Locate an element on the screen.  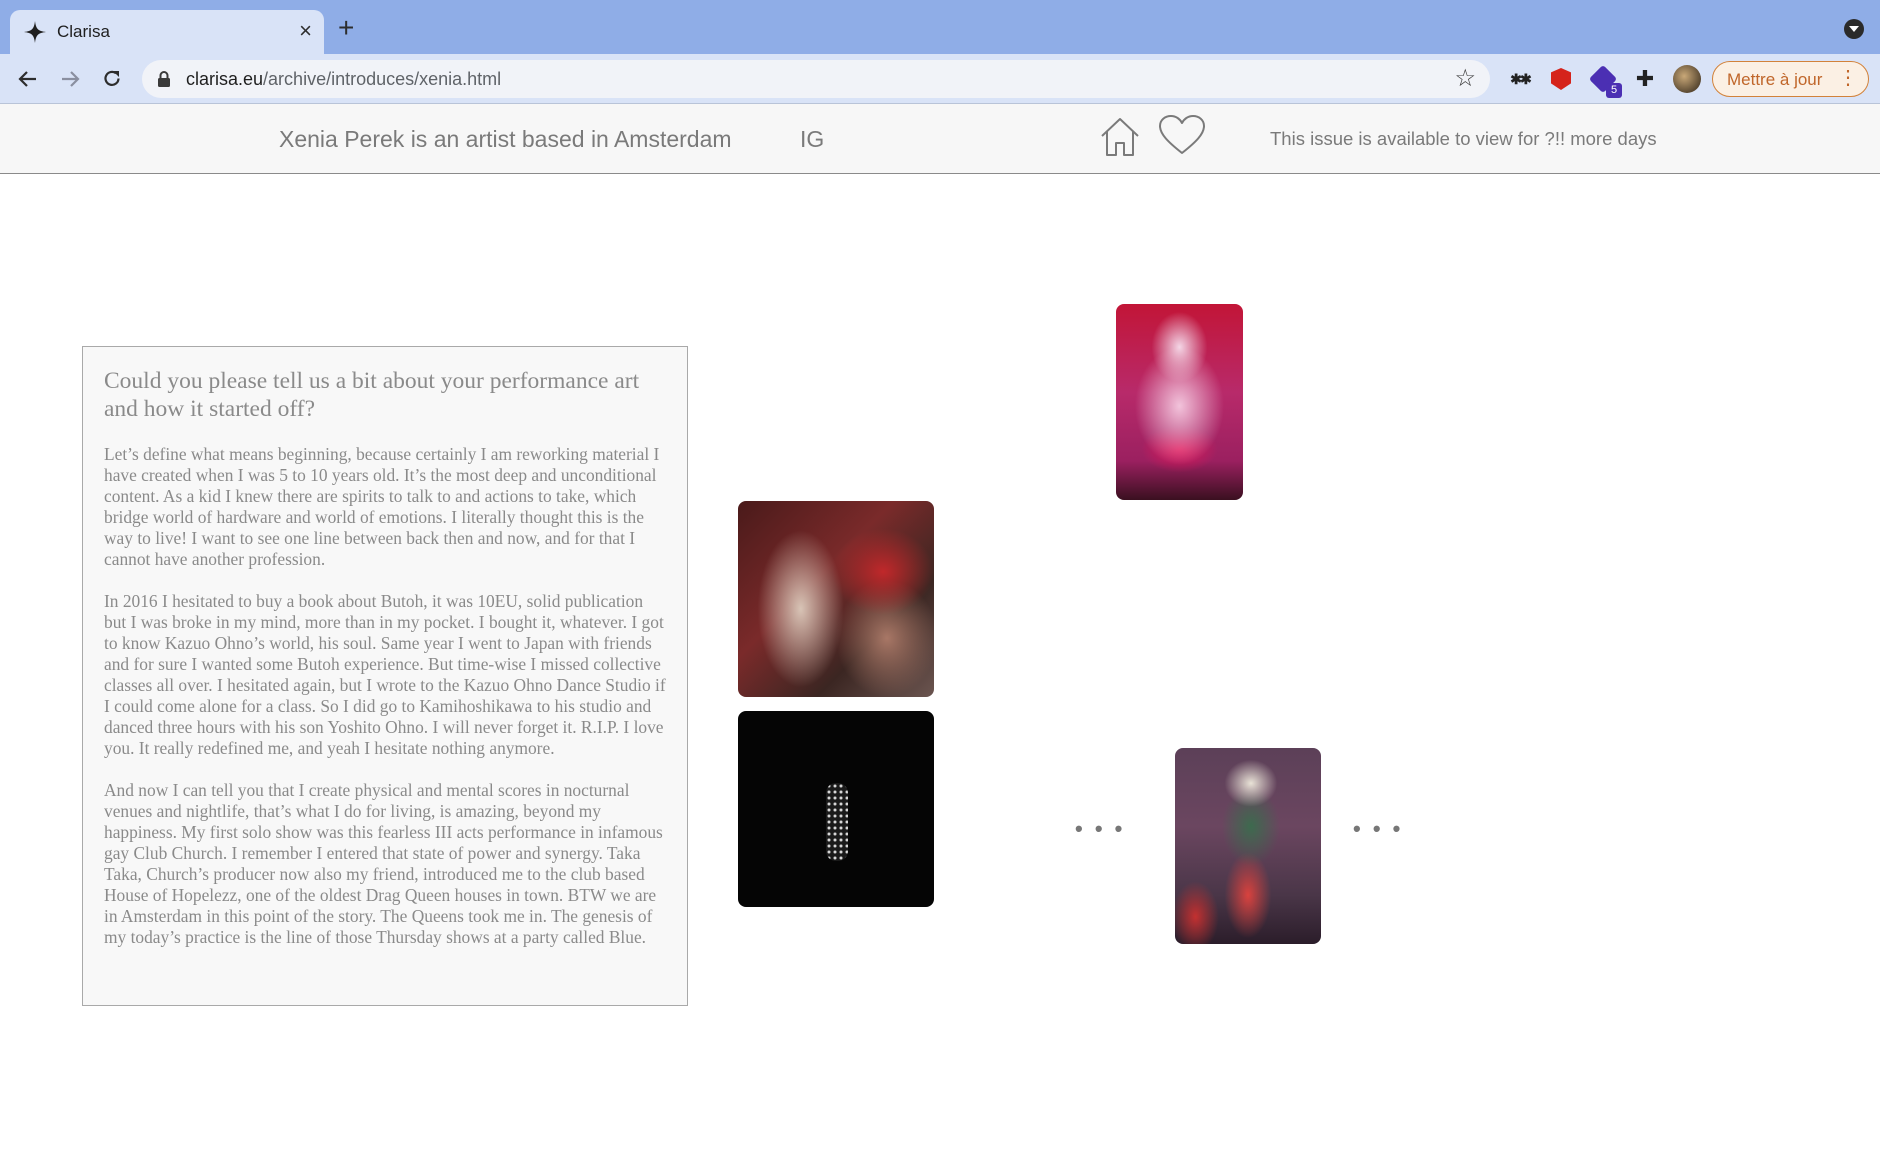
performance-photo-red-stage is located at coordinates (1179, 402).